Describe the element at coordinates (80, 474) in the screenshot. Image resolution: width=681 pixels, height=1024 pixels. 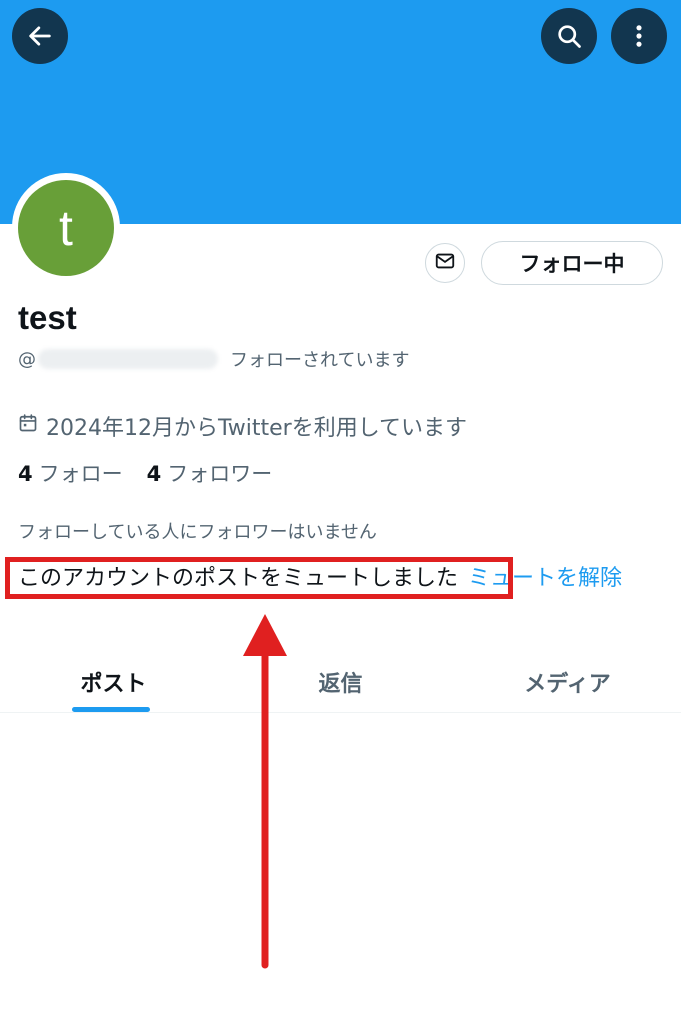
I see `following-label: フォロー` at that location.